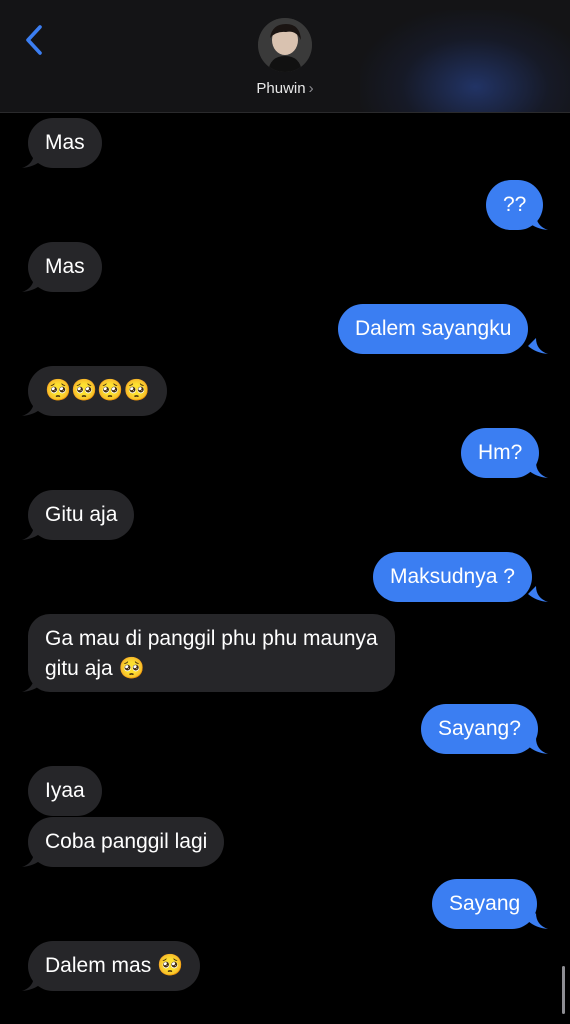 The width and height of the screenshot is (570, 1024). I want to click on message-text: Maksudnya ?, so click(452, 576).